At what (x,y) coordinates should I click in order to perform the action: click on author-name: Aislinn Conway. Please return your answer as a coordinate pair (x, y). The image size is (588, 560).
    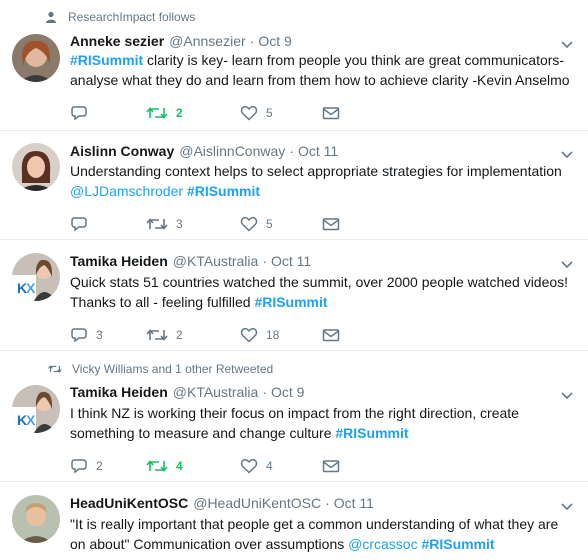
    Looking at the image, I should click on (122, 151).